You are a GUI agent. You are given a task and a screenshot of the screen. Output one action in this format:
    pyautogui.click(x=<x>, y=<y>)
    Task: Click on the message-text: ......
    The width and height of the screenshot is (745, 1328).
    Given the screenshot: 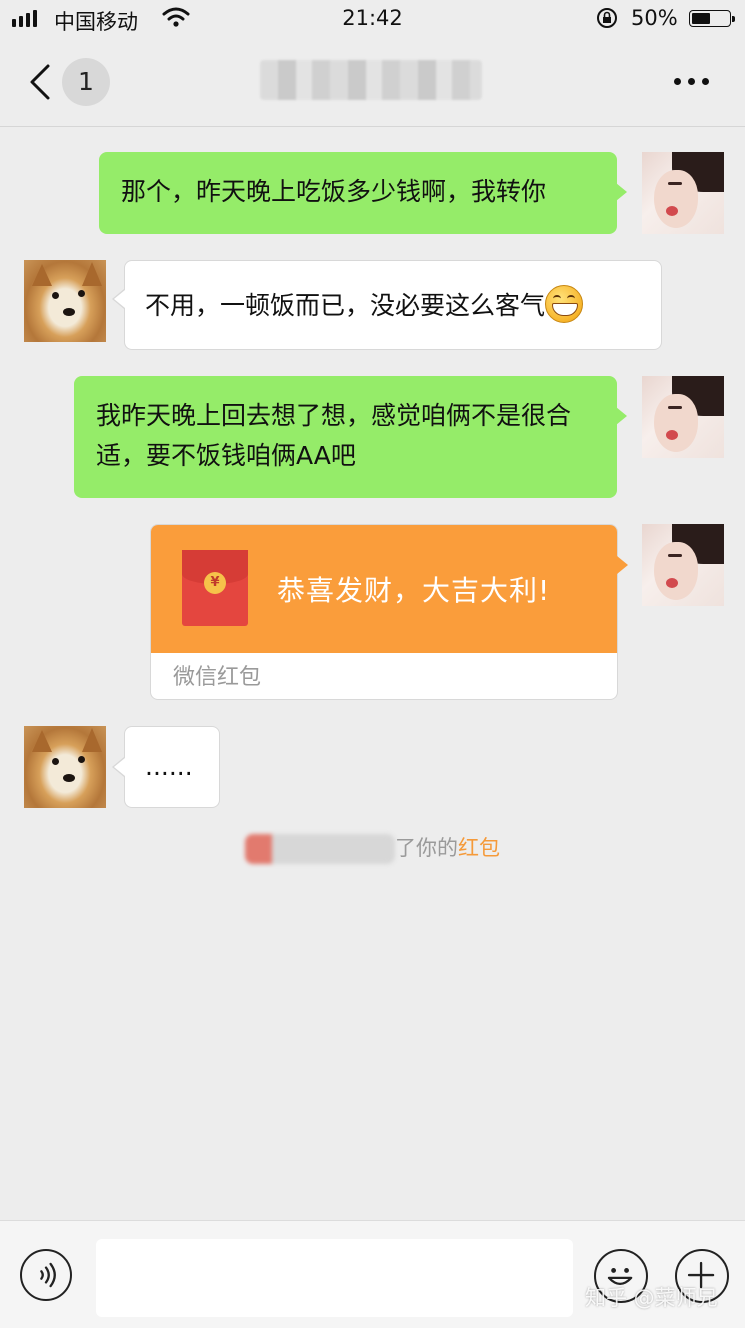 What is the action you would take?
    pyautogui.click(x=169, y=766)
    